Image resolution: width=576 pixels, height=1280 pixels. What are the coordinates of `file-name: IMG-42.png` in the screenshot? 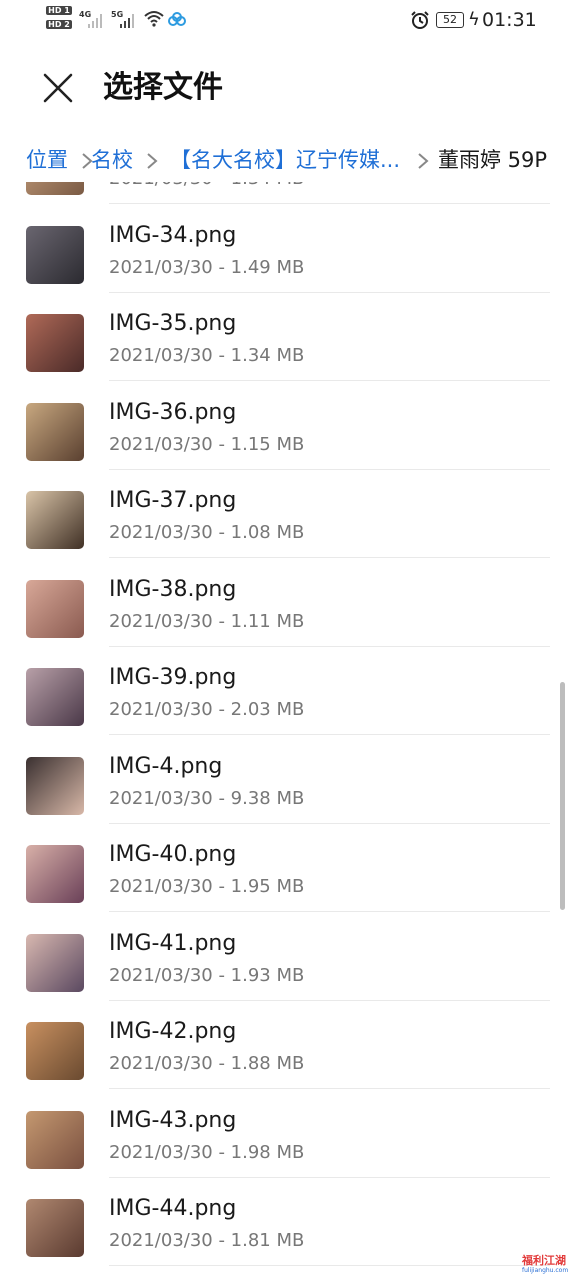 It's located at (173, 1031).